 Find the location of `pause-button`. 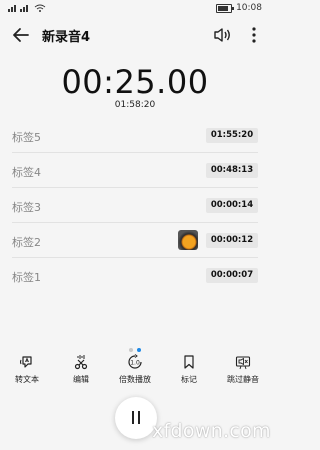

pause-button is located at coordinates (136, 418).